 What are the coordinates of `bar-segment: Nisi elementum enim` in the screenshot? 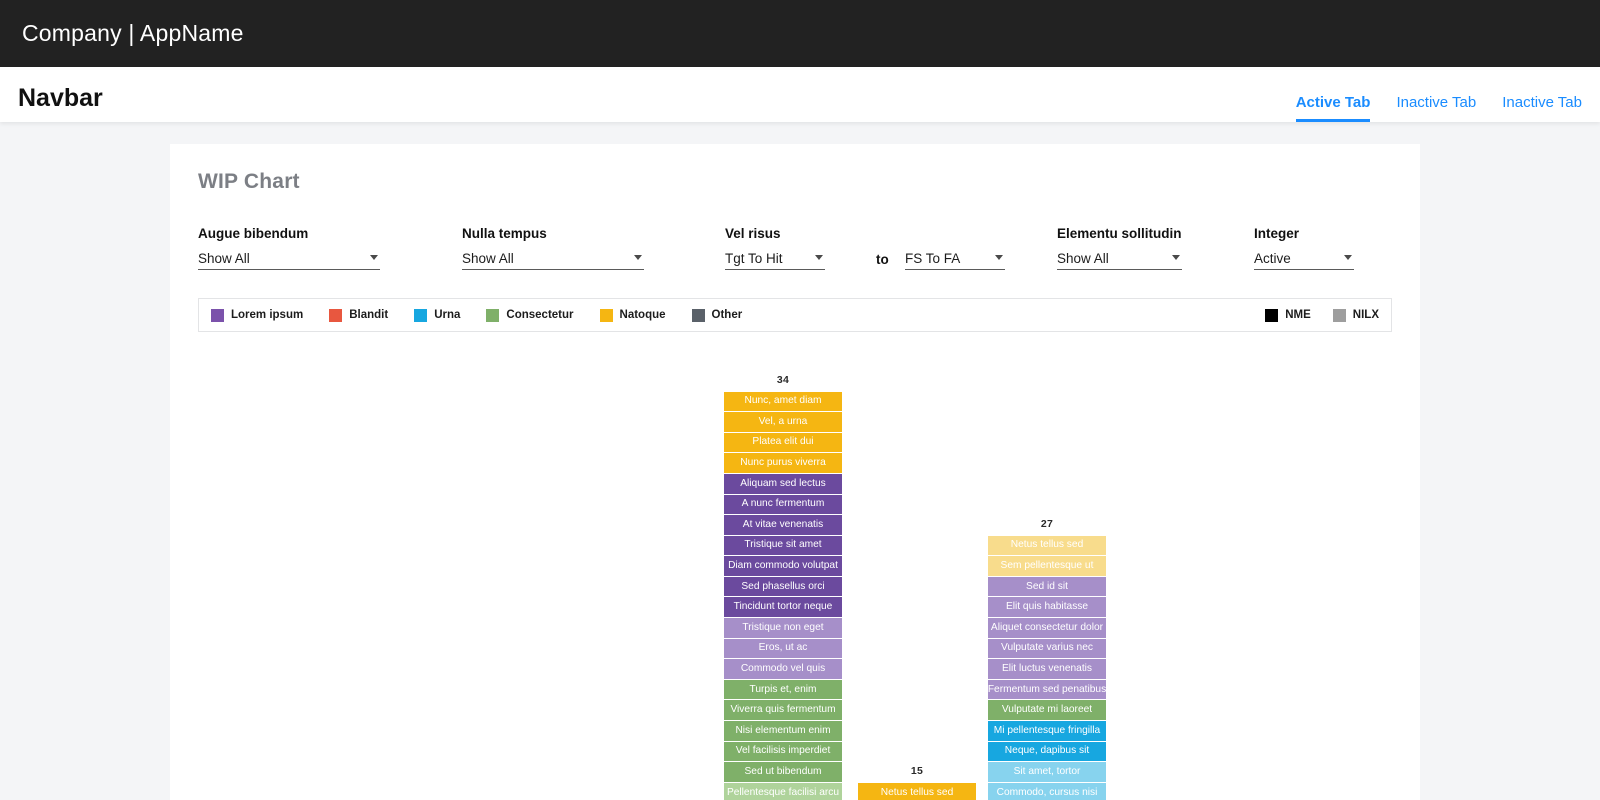 It's located at (783, 731).